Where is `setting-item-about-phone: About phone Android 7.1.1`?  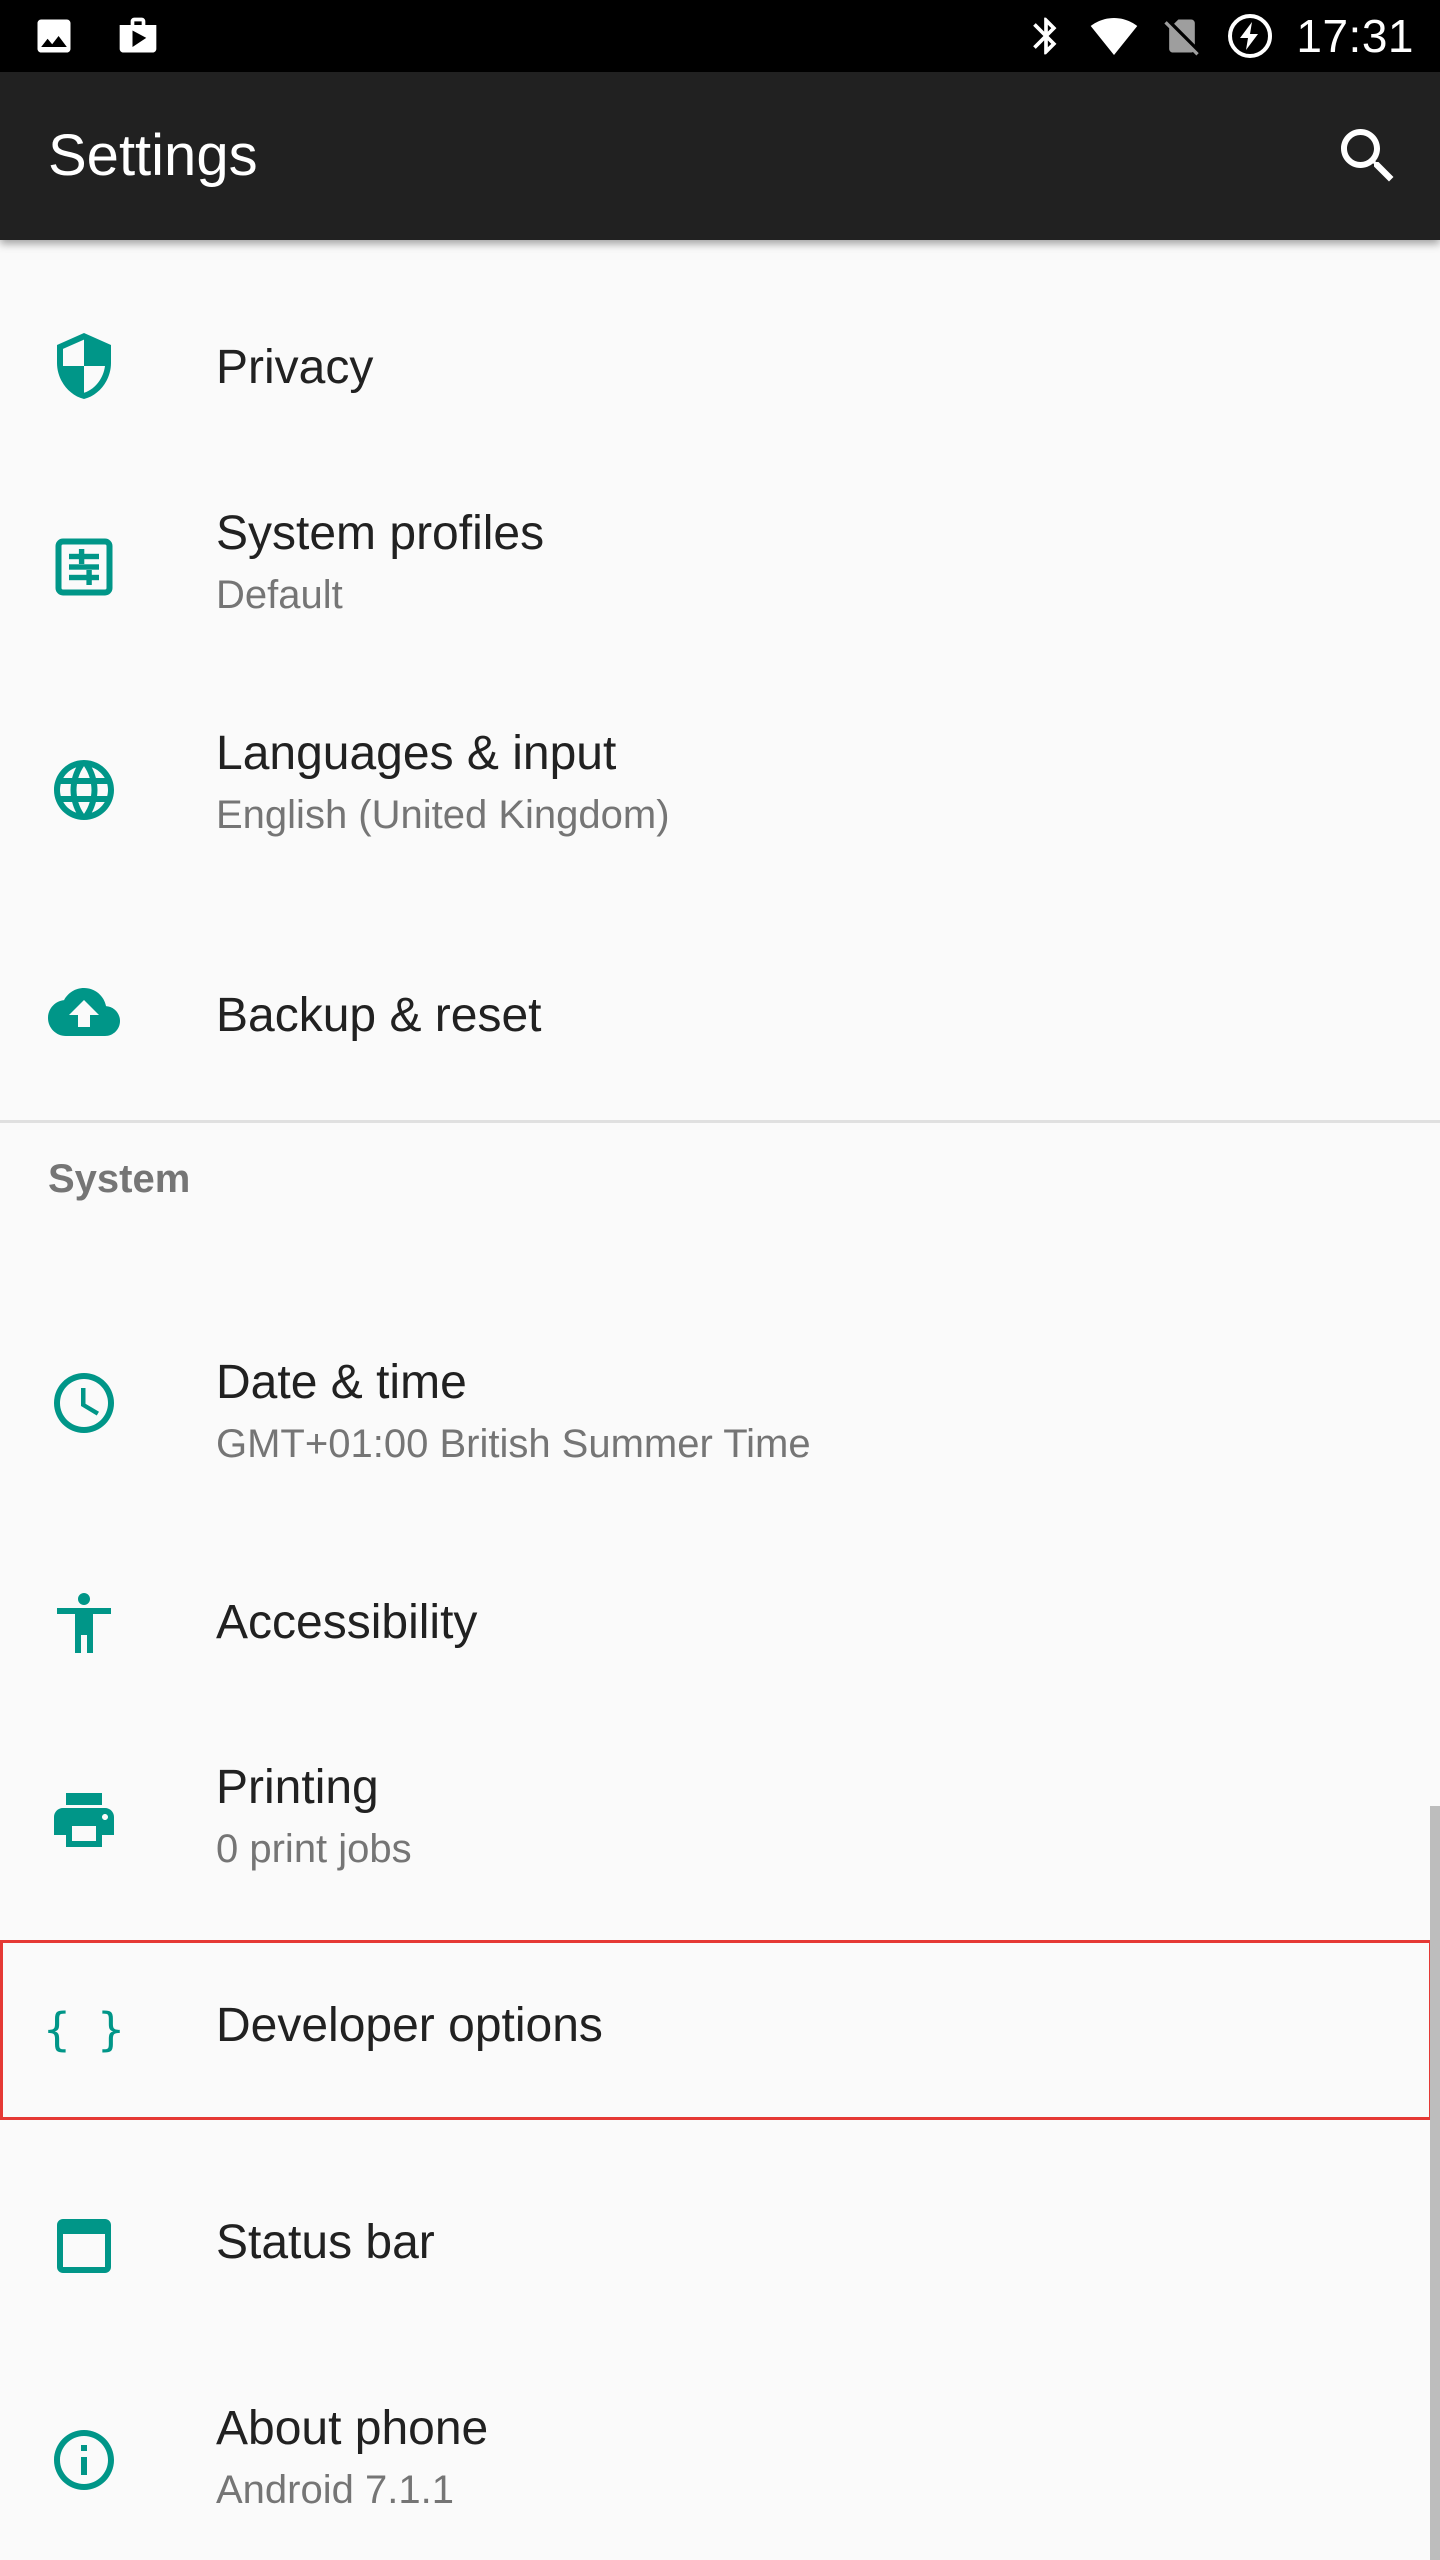 setting-item-about-phone: About phone Android 7.1.1 is located at coordinates (720, 2453).